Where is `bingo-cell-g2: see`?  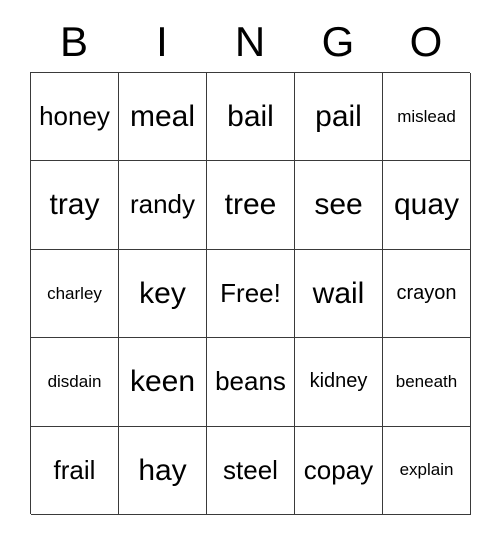 bingo-cell-g2: see is located at coordinates (339, 205).